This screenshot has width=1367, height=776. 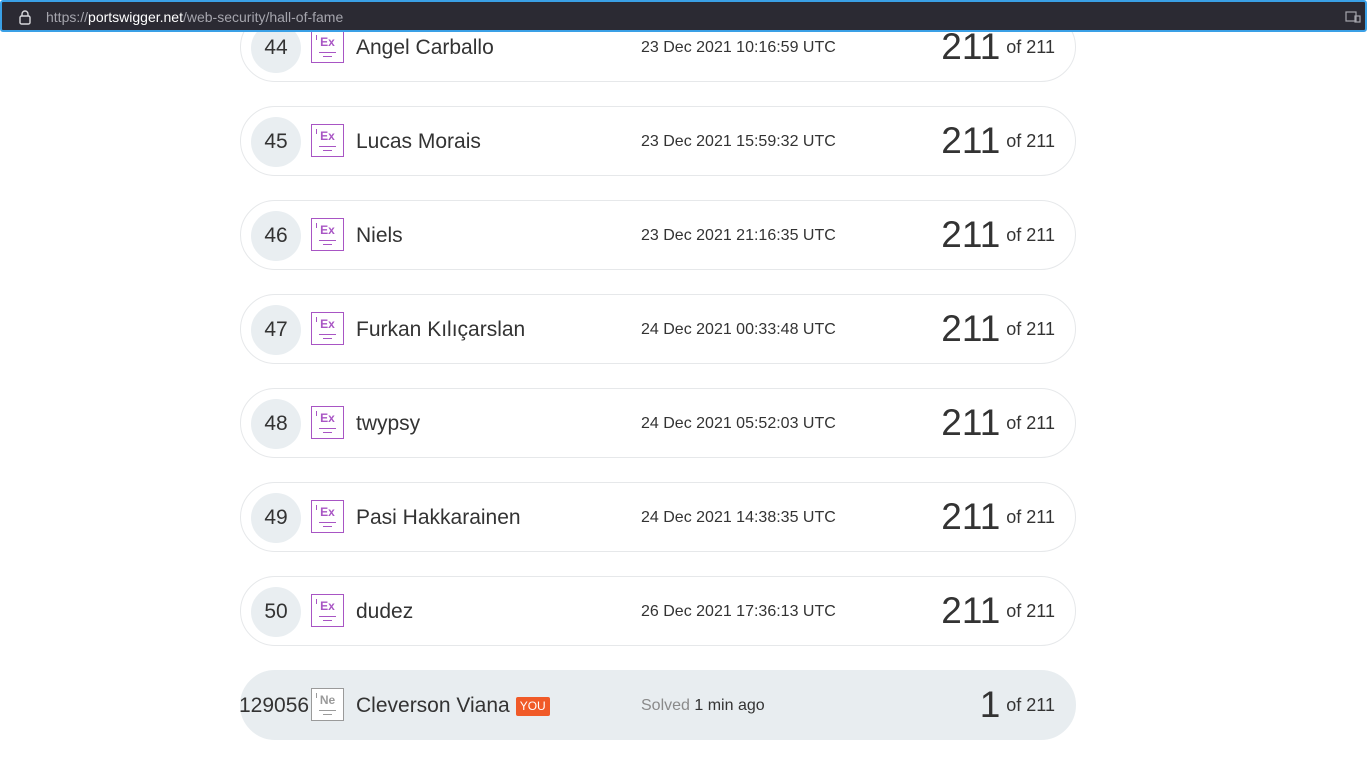 I want to click on solved-label: Solved, so click(x=665, y=705).